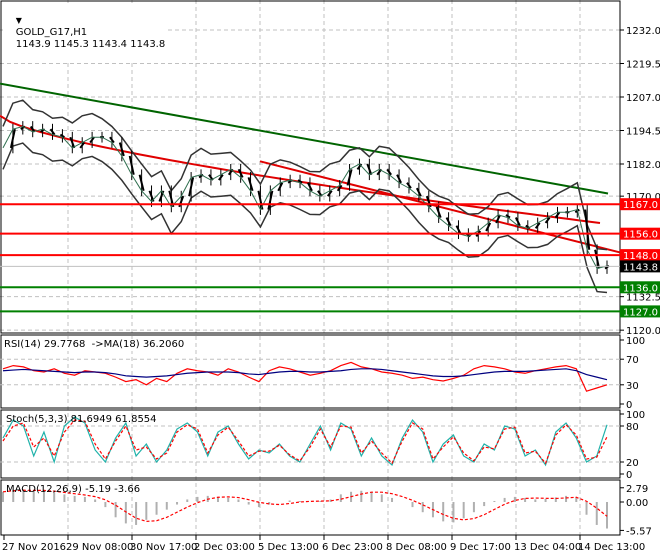 Image resolution: width=660 pixels, height=560 pixels. What do you see at coordinates (640, 288) in the screenshot?
I see `level-label: 1136.0` at bounding box center [640, 288].